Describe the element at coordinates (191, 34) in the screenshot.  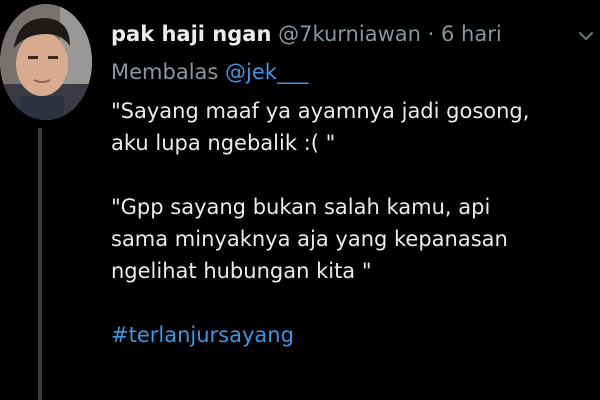
I see `author-display-name: pak haji ngan` at that location.